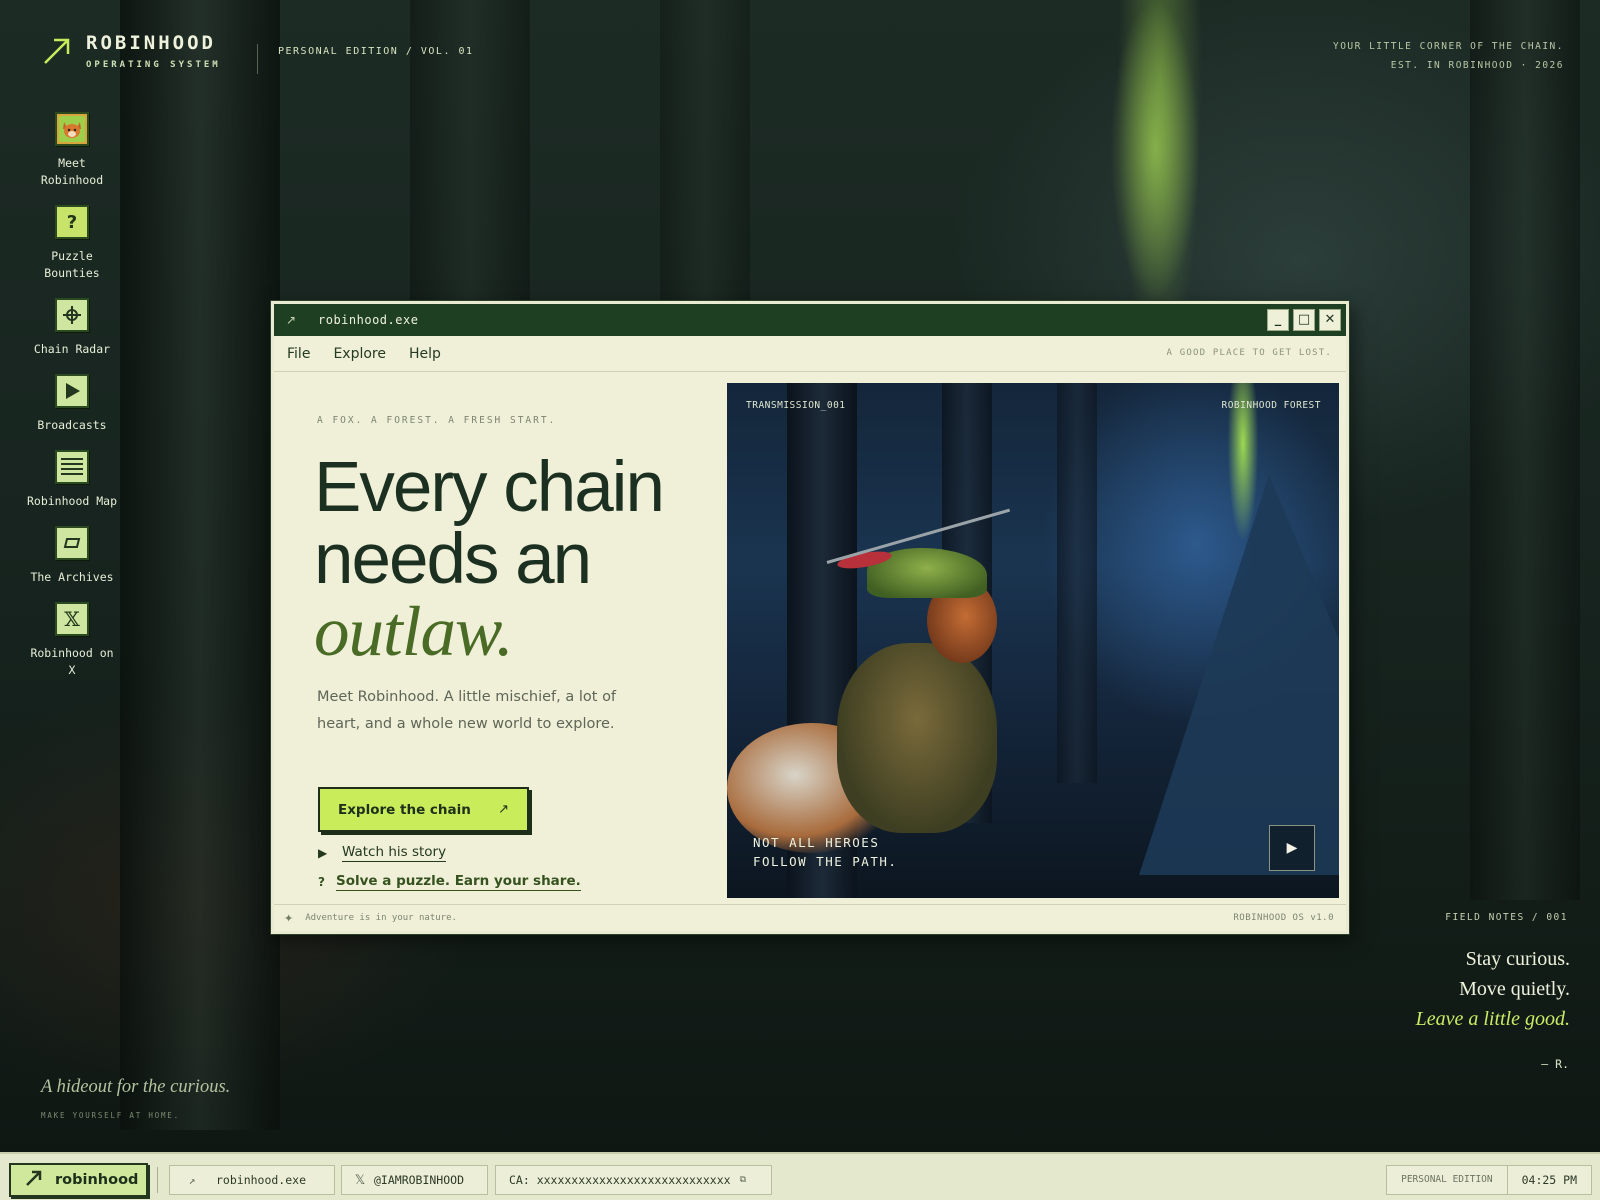  Describe the element at coordinates (404, 809) in the screenshot. I see `cta-label: Explore the chain` at that location.